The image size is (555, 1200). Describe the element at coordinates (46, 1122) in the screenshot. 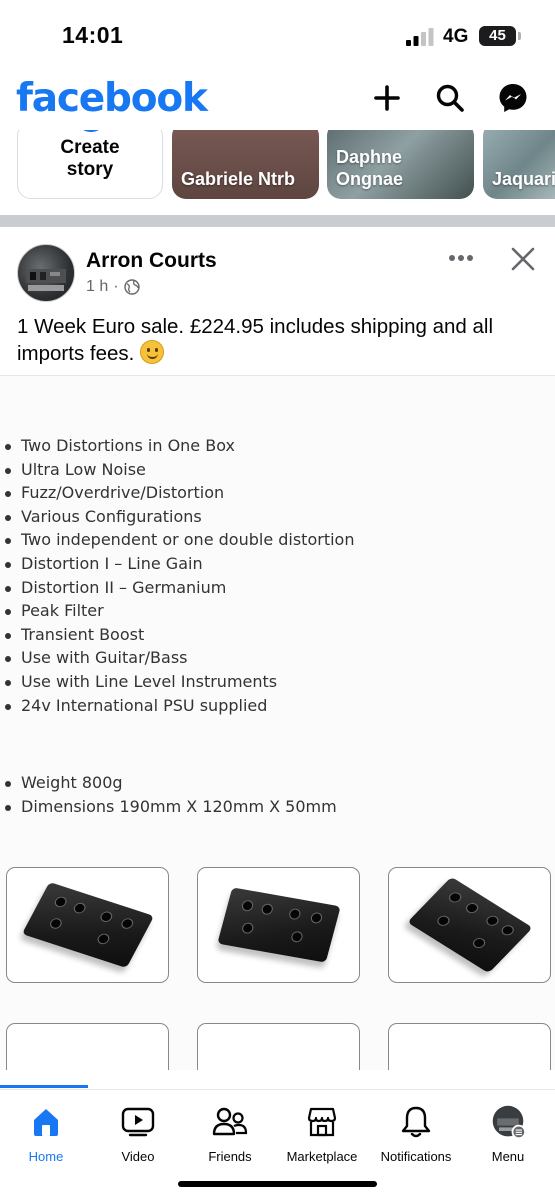

I see `home-icon` at that location.